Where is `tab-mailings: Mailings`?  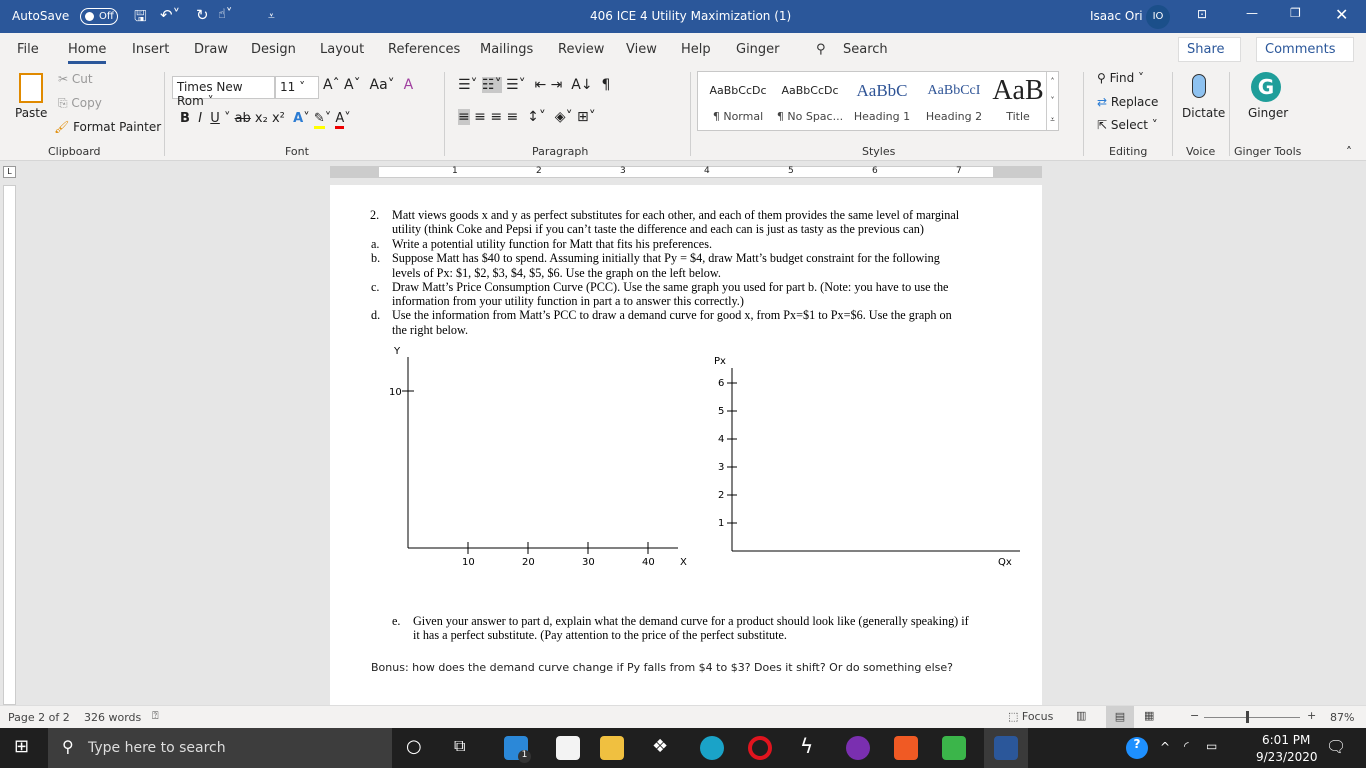
tab-mailings: Mailings is located at coordinates (506, 49).